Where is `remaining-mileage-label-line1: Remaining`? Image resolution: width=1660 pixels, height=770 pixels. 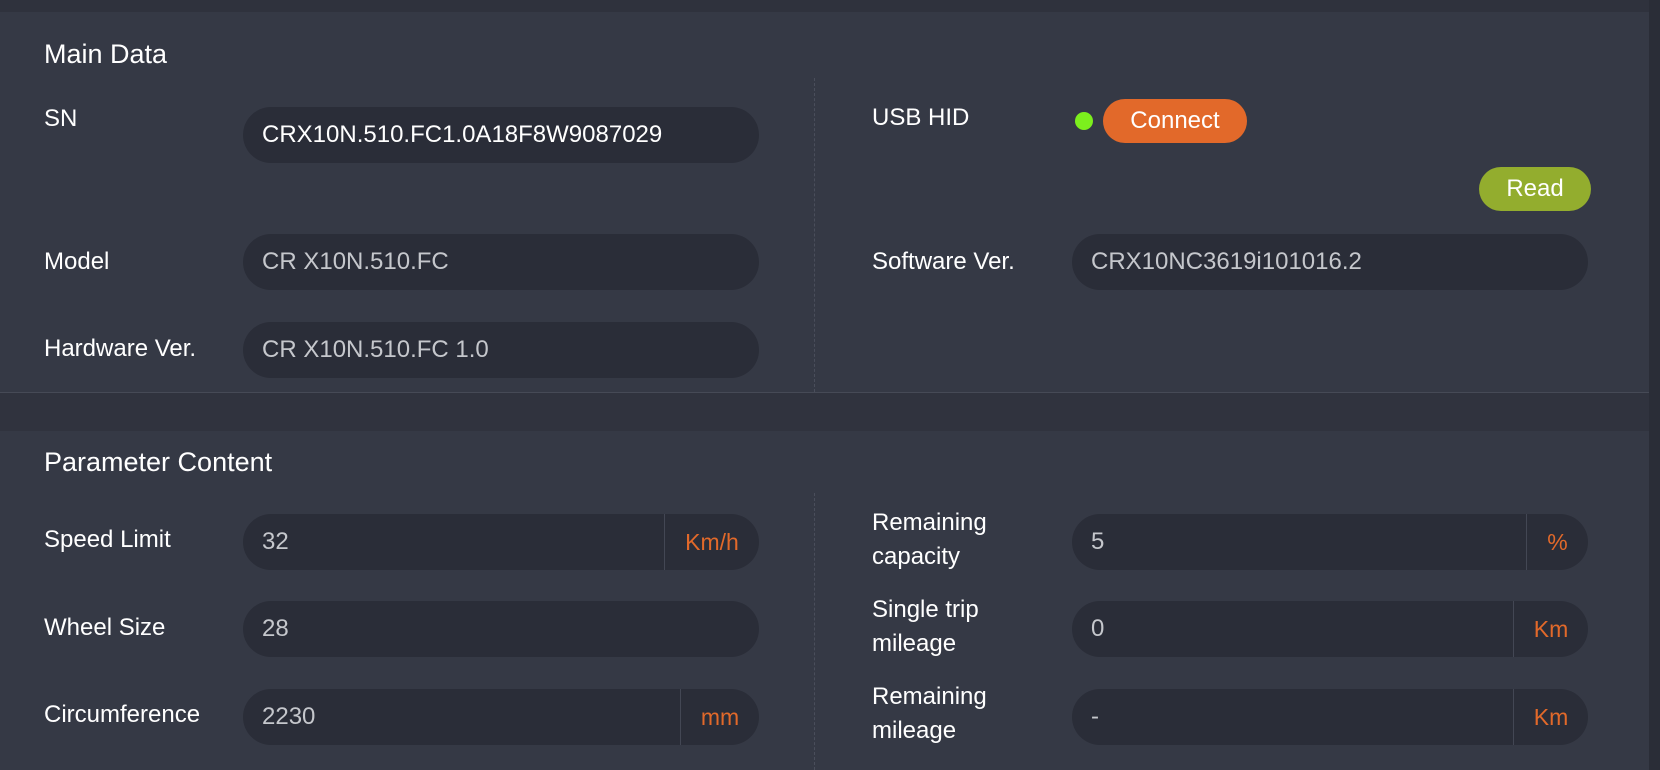
remaining-mileage-label-line1: Remaining is located at coordinates (929, 696).